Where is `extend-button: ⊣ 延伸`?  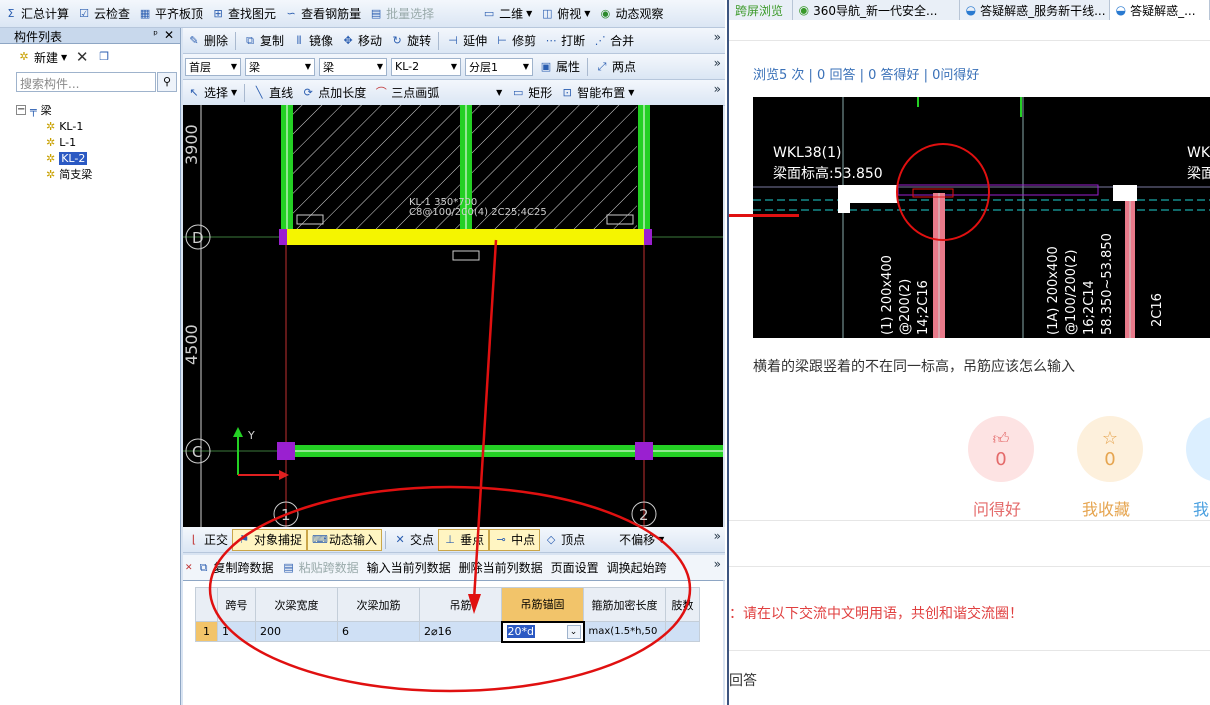 extend-button: ⊣ 延伸 is located at coordinates (466, 41).